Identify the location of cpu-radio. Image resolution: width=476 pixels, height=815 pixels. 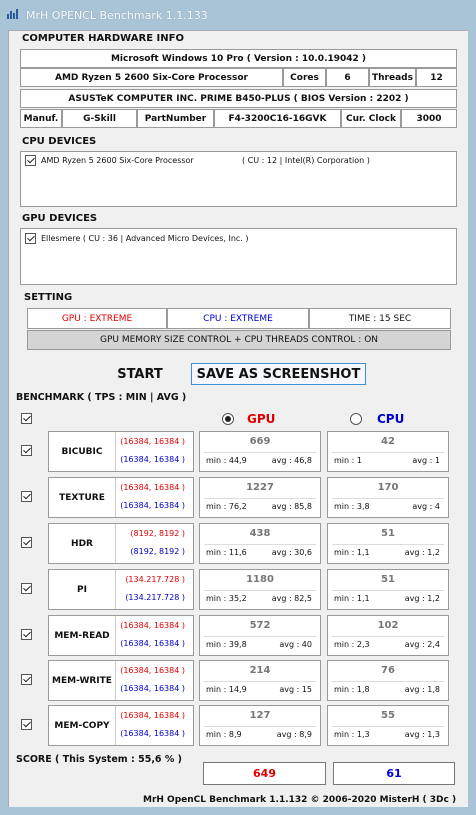
(356, 419).